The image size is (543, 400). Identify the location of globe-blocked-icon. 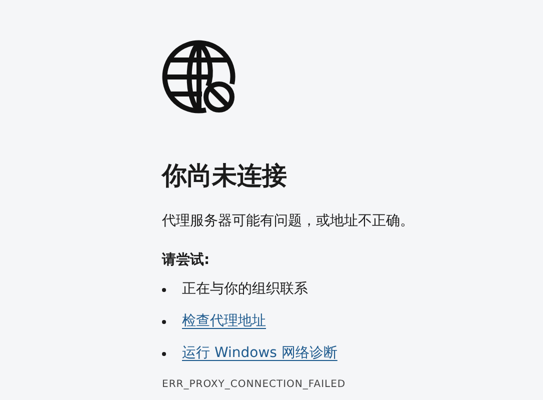
(199, 77).